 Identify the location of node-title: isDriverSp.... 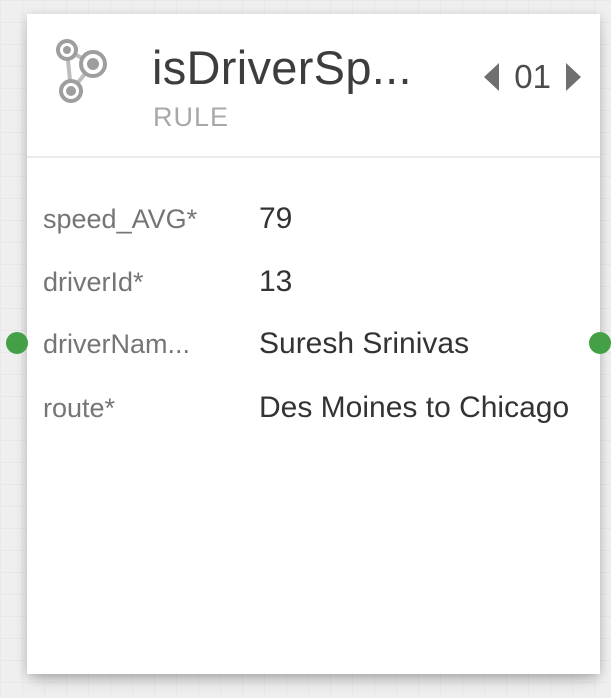
(282, 67).